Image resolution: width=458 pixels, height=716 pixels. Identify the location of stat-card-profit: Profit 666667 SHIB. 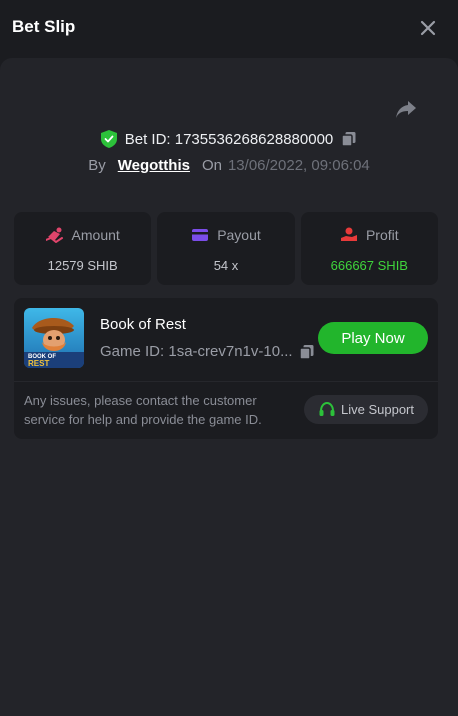
(369, 248).